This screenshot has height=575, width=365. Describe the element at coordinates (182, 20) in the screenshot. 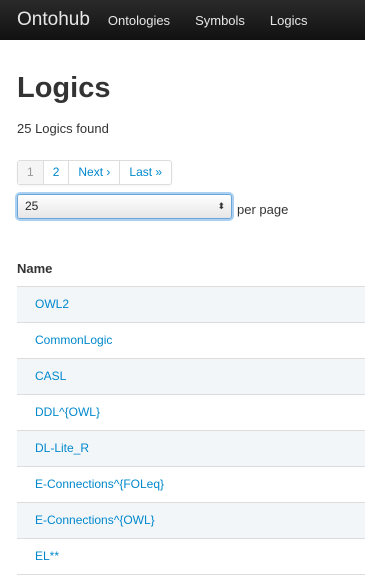

I see `top-navbar: Ontohub Ontologies Symbols Logics` at that location.